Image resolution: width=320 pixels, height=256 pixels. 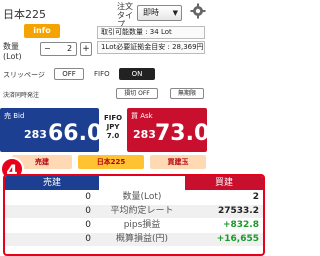 I want to click on buy-position-button: 買建玉, so click(x=178, y=162).